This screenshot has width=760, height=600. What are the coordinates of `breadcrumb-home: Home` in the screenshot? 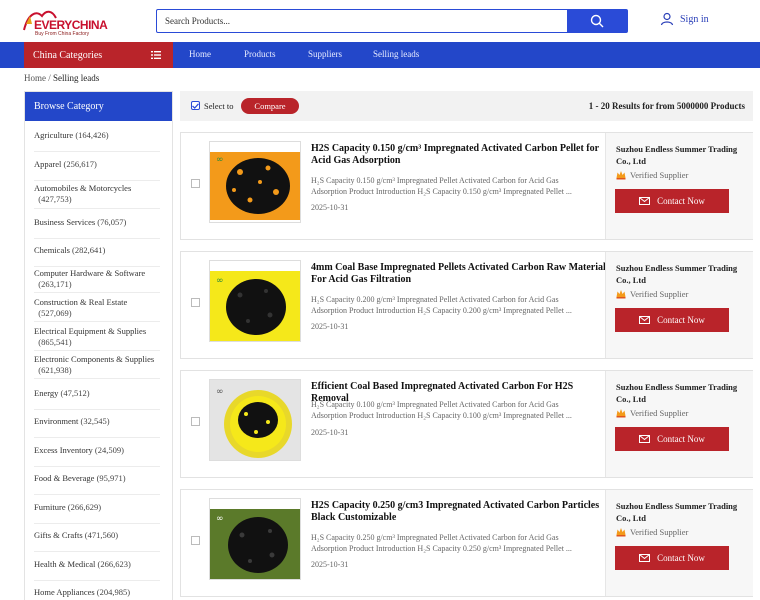 It's located at (35, 78).